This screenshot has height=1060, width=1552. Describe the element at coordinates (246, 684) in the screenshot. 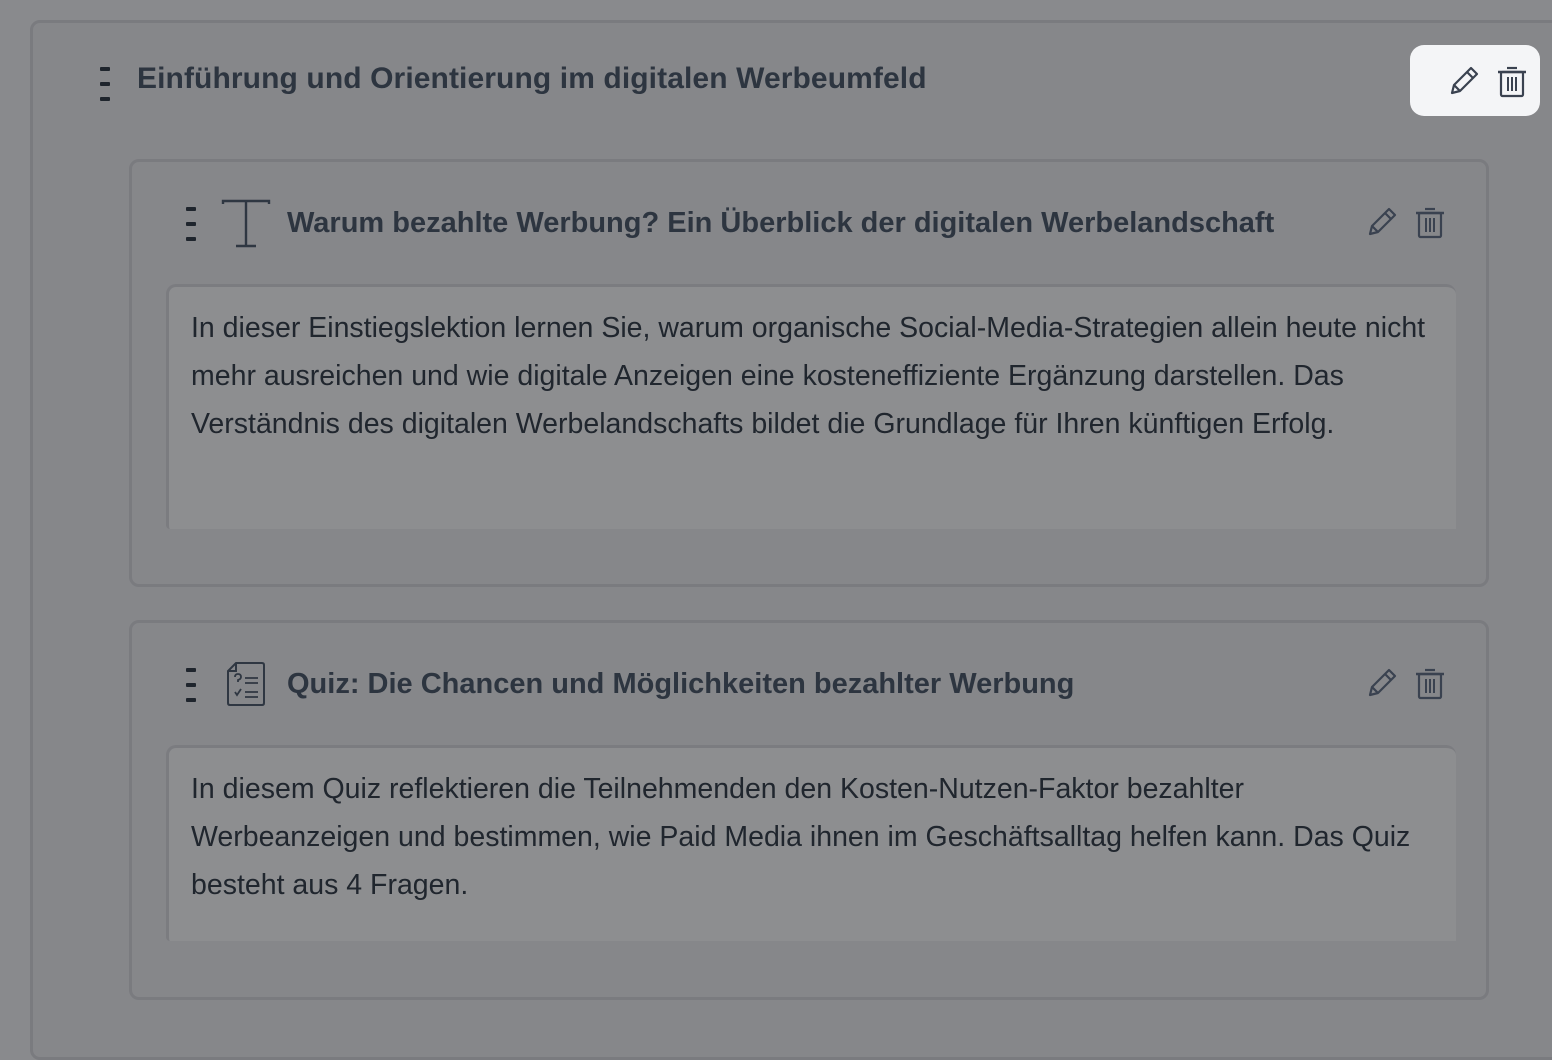

I see `quiz-document-icon` at that location.